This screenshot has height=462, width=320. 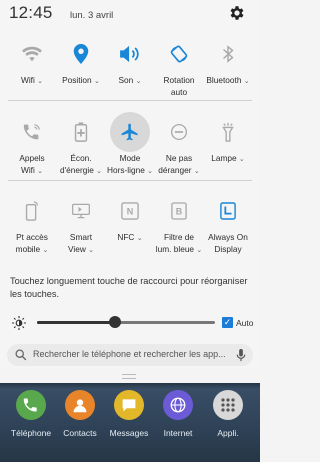 What do you see at coordinates (115, 322) in the screenshot?
I see `brightness-slider-handle` at bounding box center [115, 322].